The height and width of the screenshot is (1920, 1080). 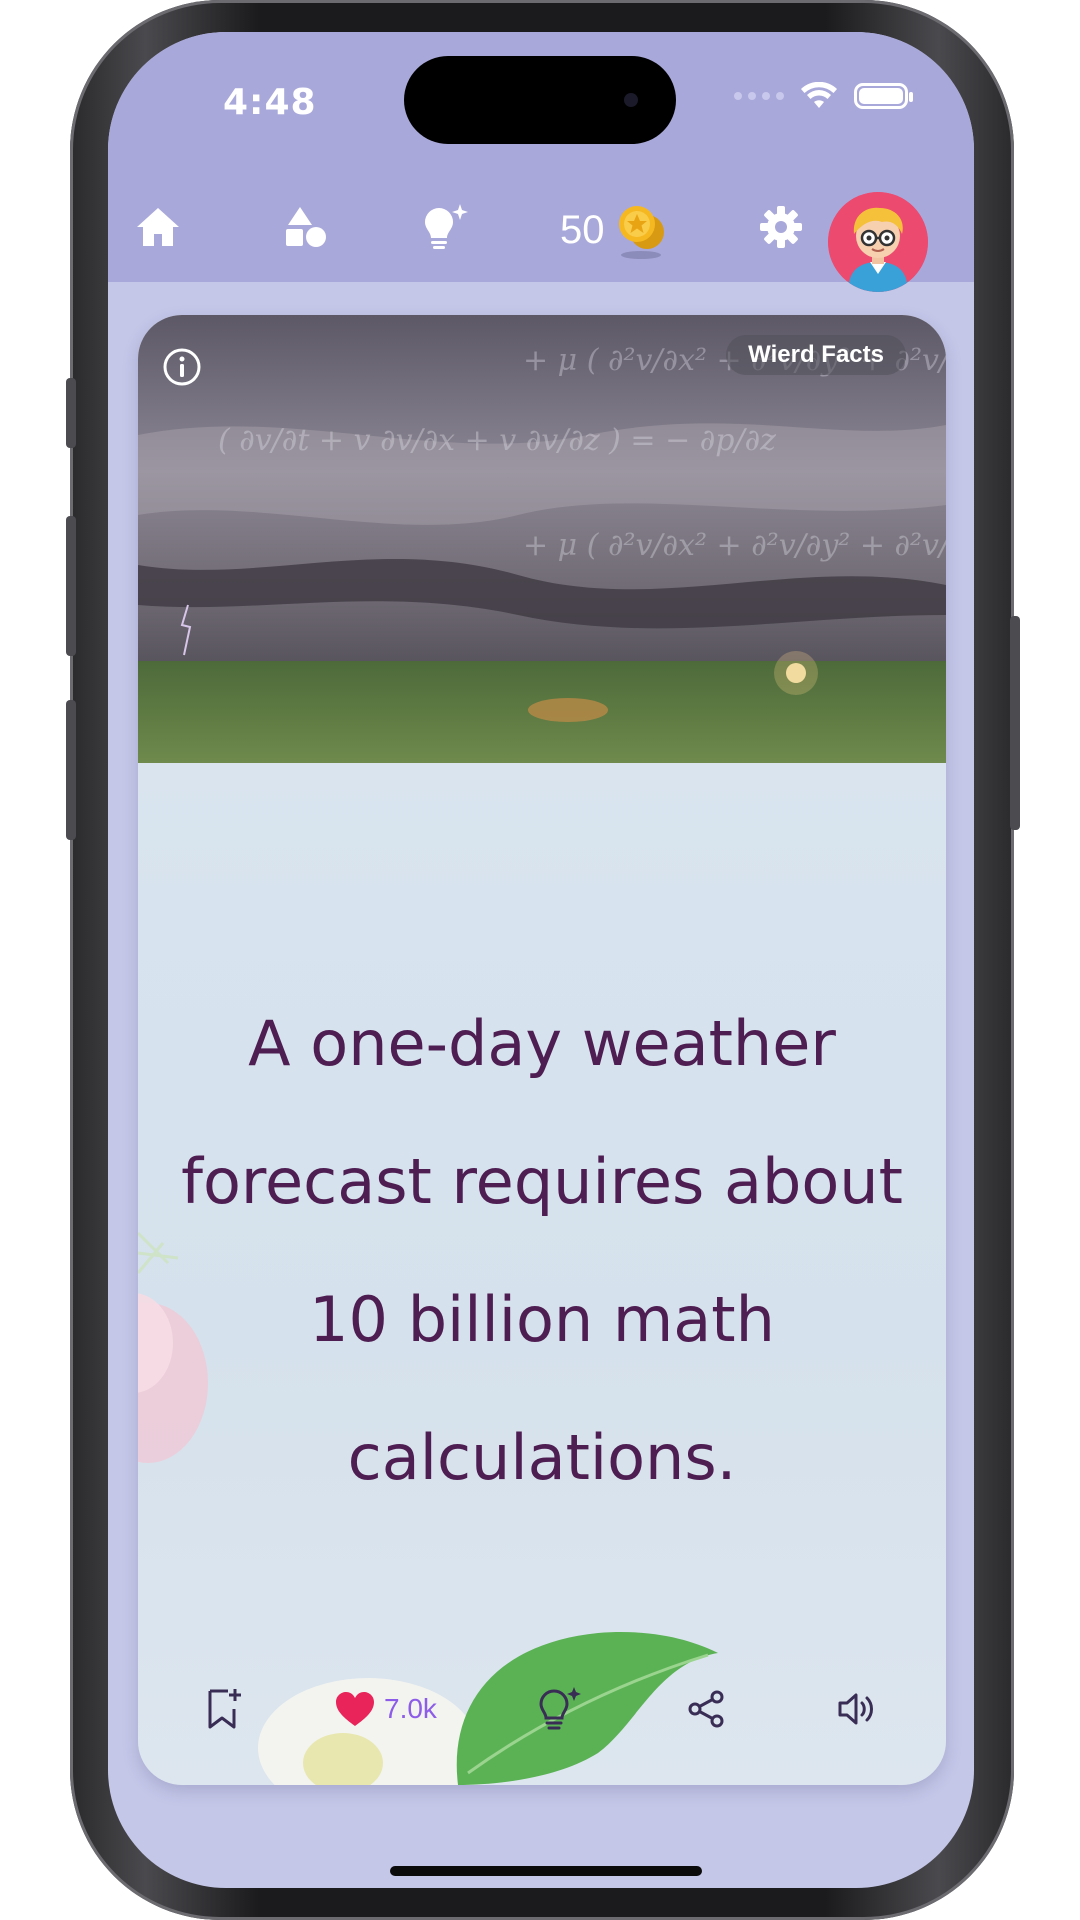 What do you see at coordinates (270, 102) in the screenshot?
I see `status-time: 4:48` at bounding box center [270, 102].